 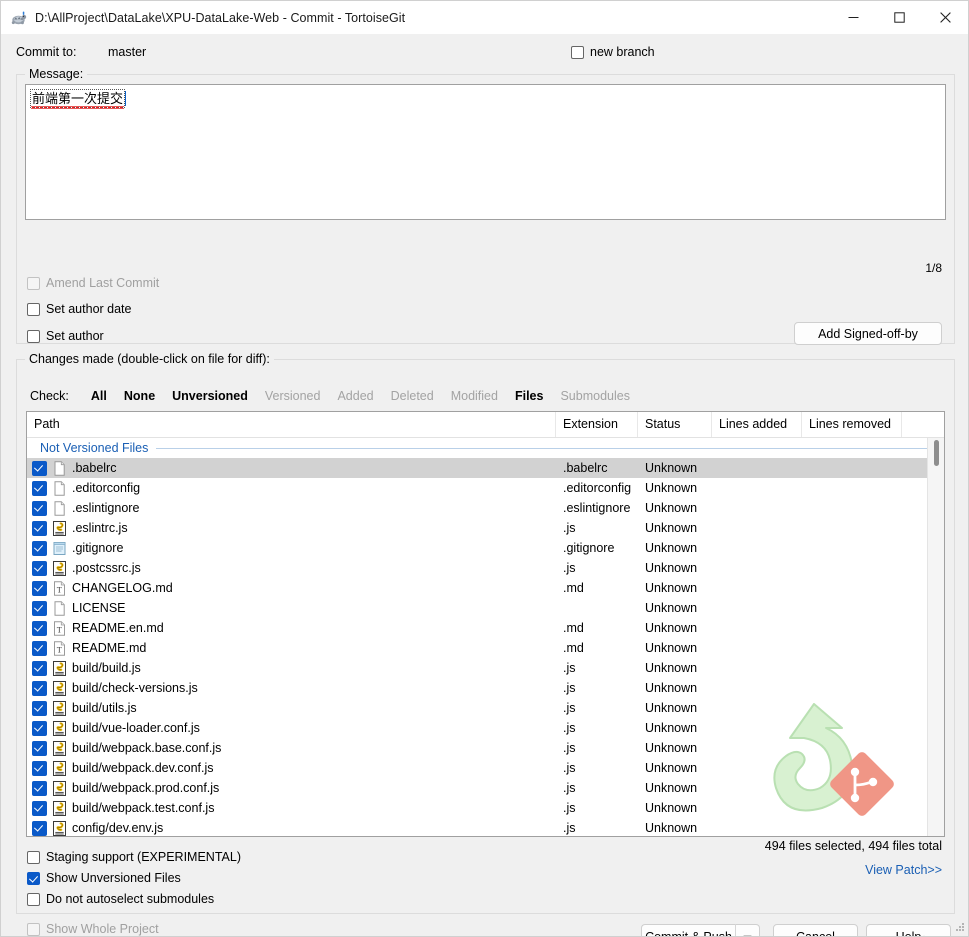 What do you see at coordinates (33, 929) in the screenshot?
I see `show-whole-project-checkbox` at bounding box center [33, 929].